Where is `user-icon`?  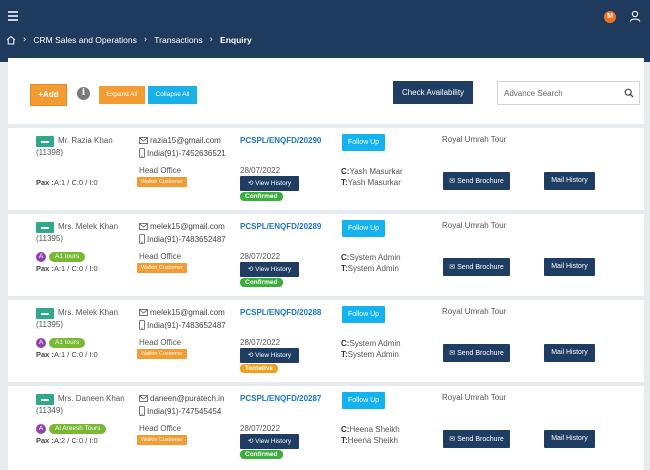
user-icon is located at coordinates (635, 16).